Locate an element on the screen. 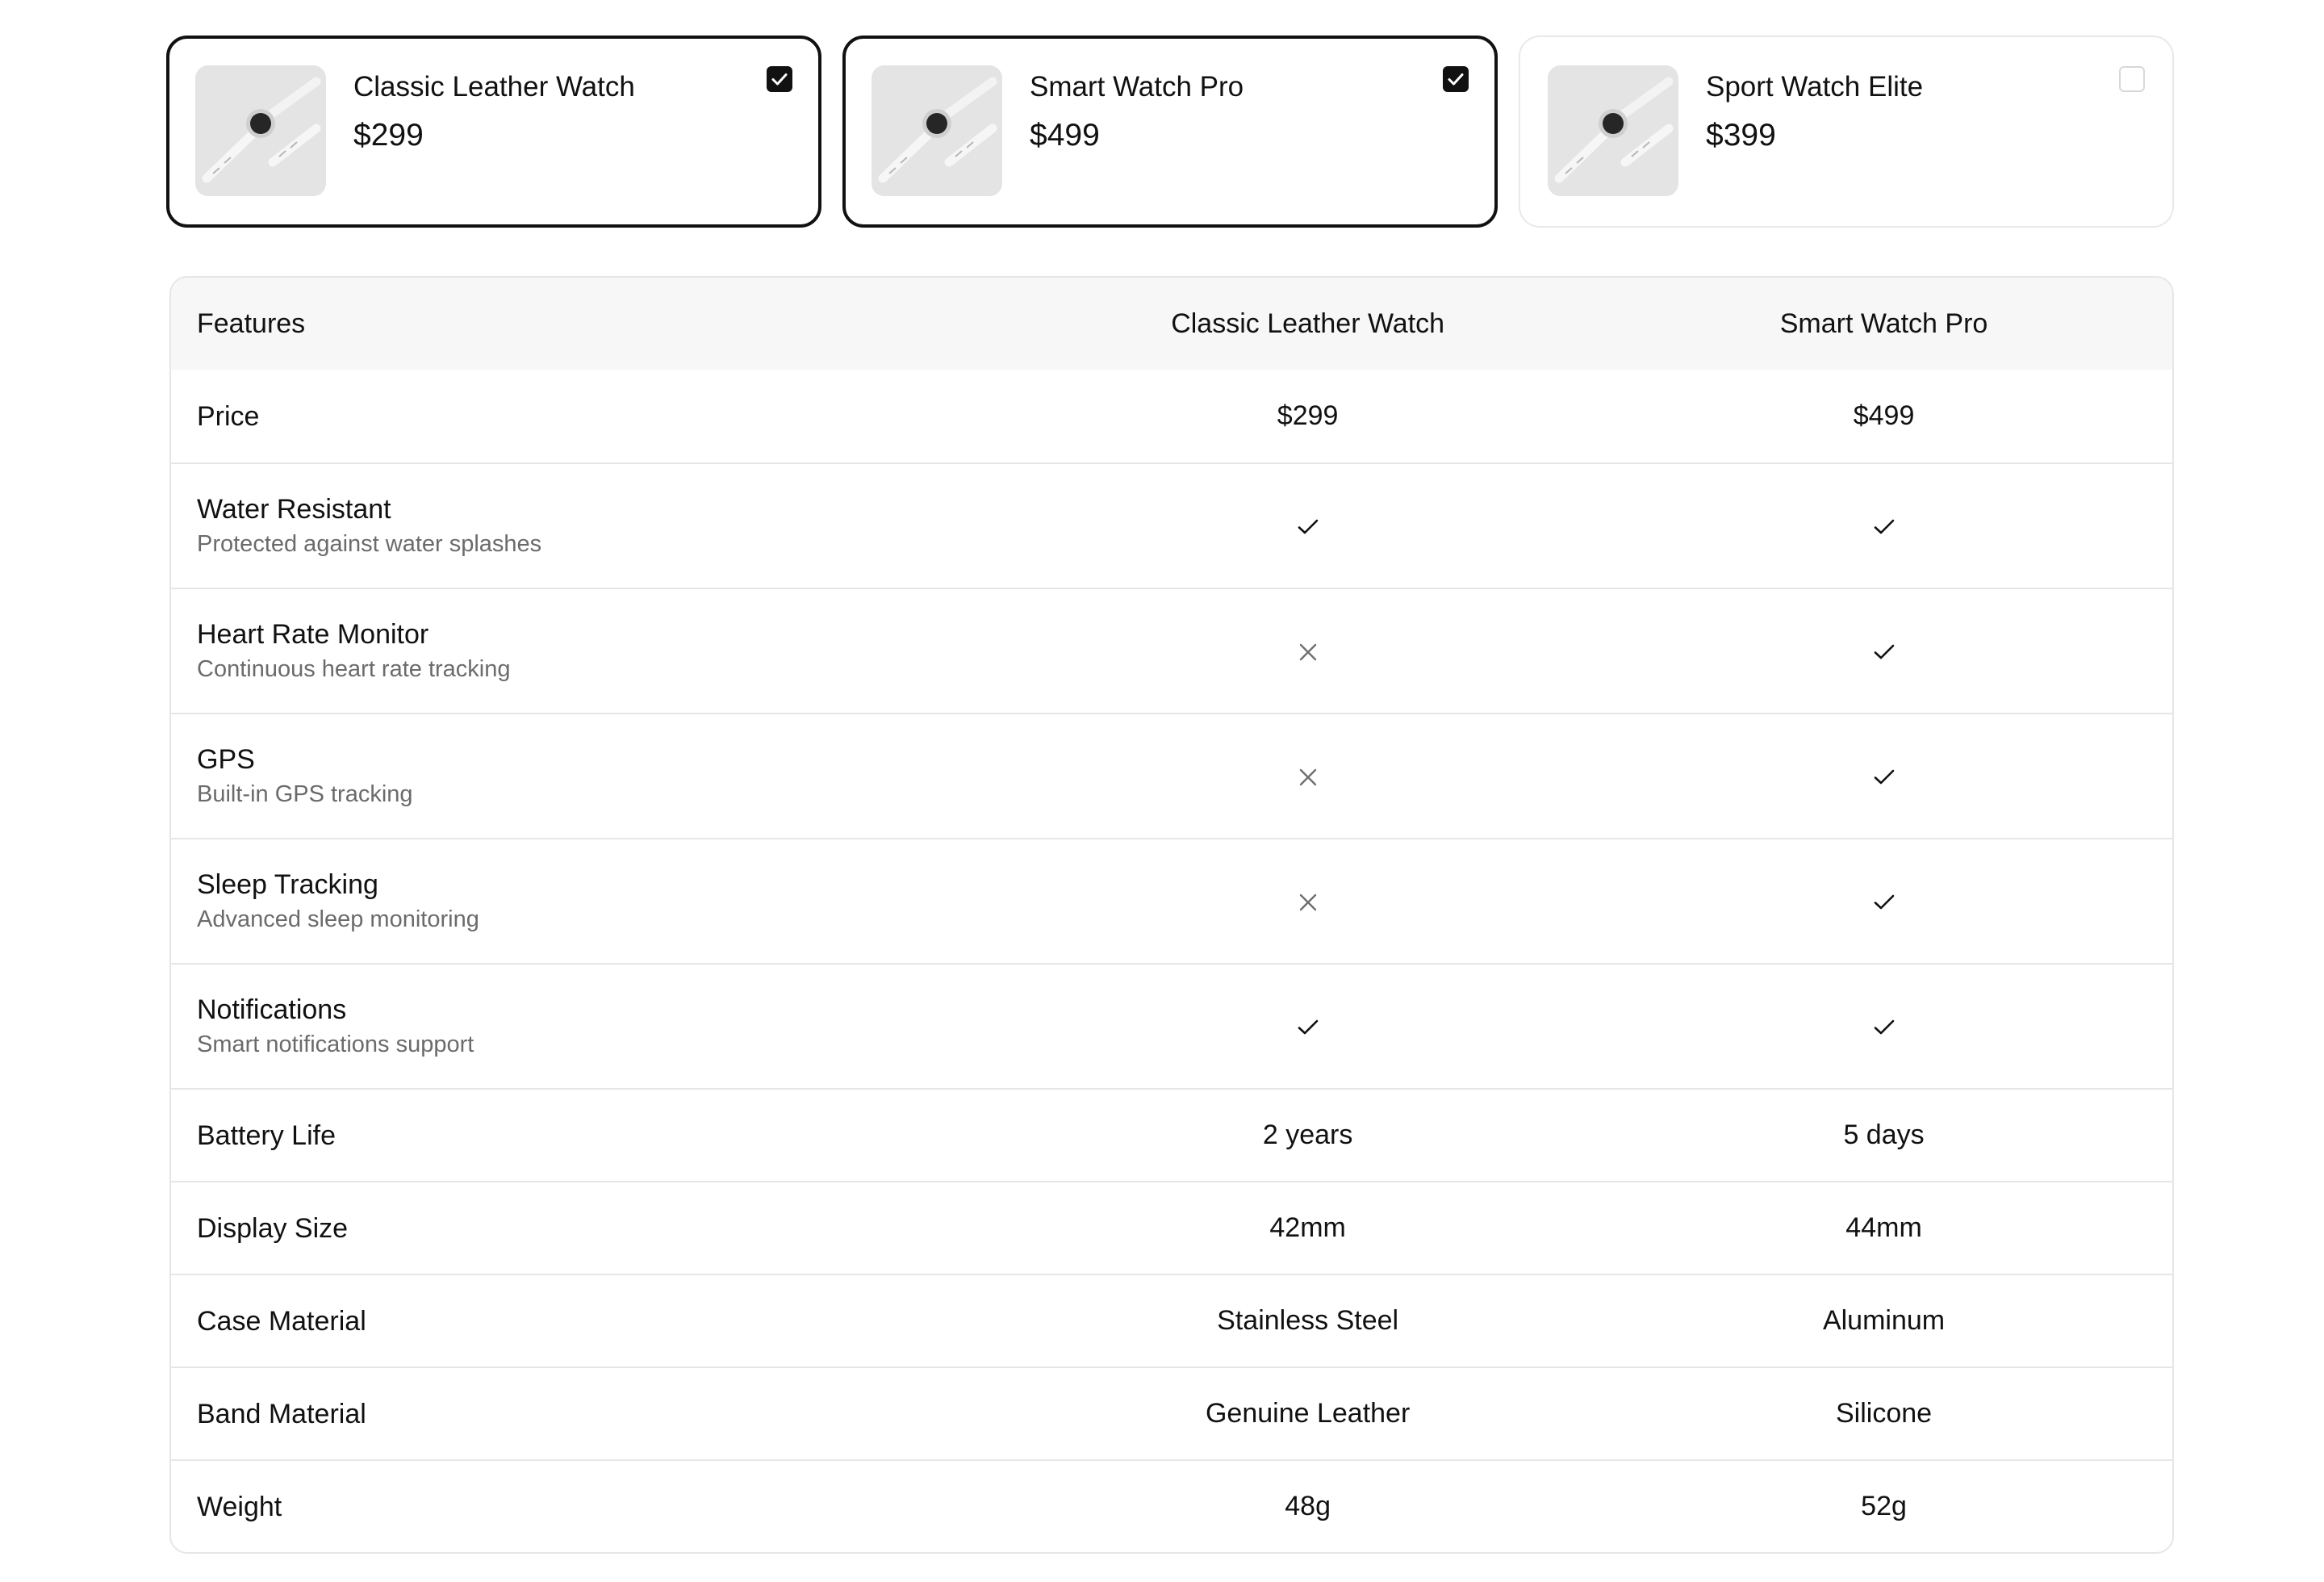 The width and height of the screenshot is (2324, 1582). product-price: $299 is located at coordinates (389, 135).